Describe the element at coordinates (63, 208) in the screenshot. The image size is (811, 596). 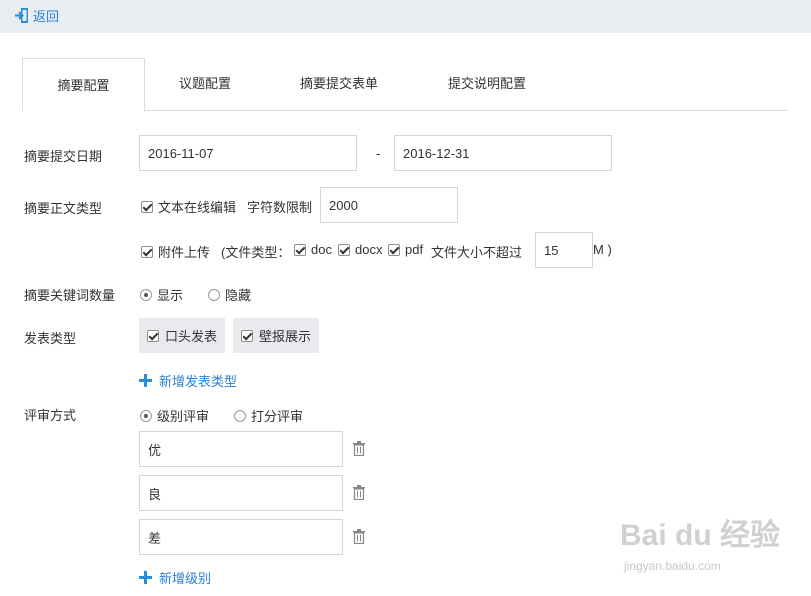
I see `body-type-label: 摘要正文类型` at that location.